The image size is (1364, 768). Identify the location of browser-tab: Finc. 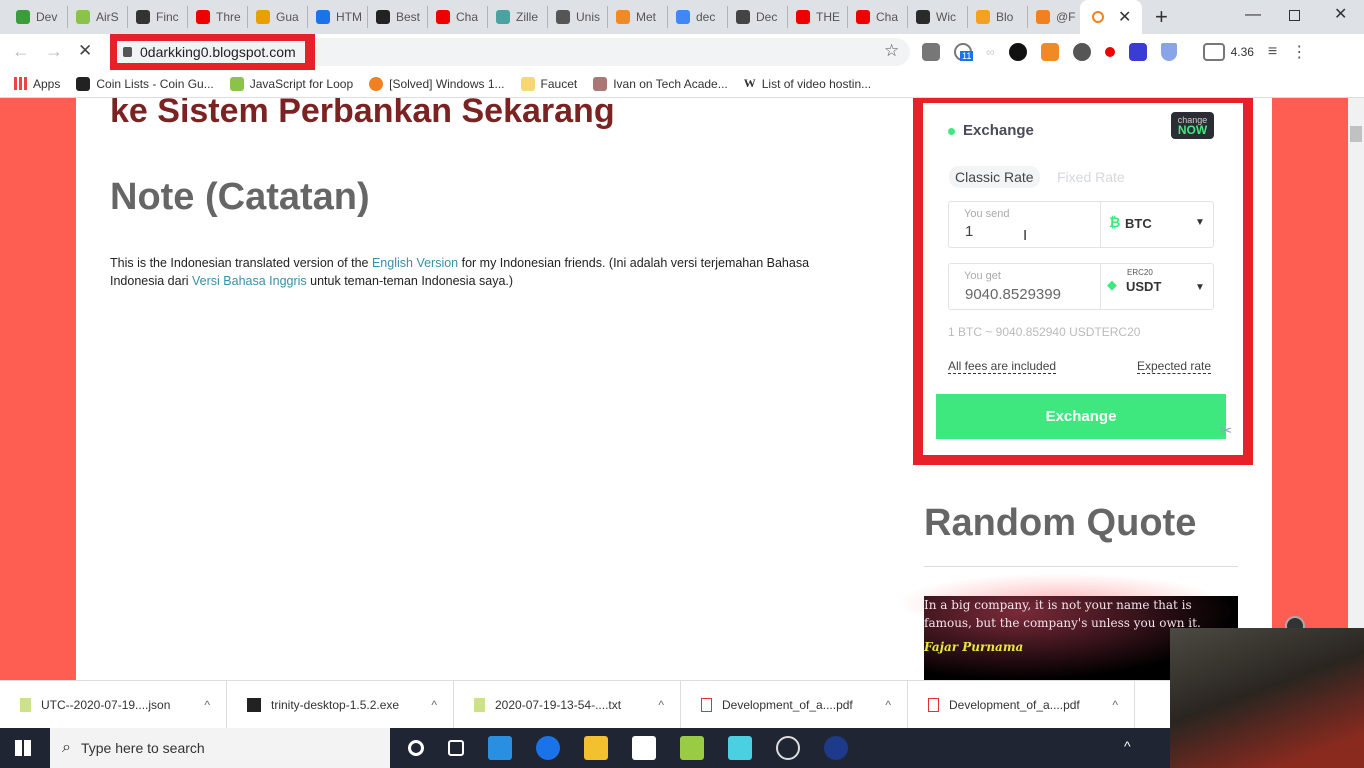
(158, 17).